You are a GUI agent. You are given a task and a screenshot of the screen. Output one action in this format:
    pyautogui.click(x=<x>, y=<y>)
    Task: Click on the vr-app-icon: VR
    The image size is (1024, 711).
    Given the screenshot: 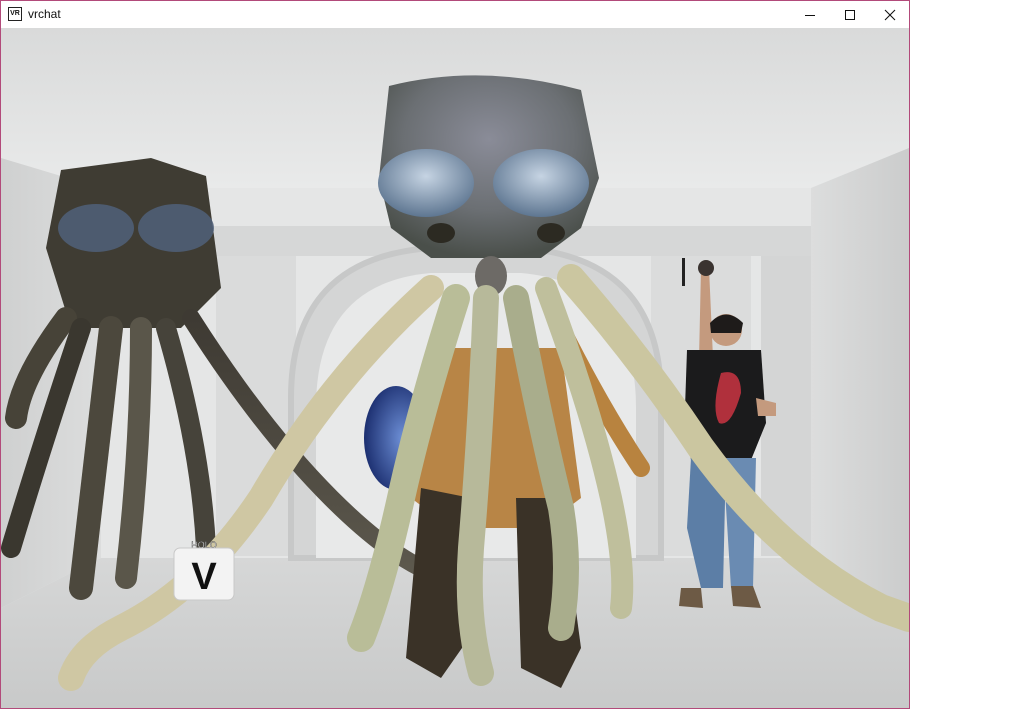 What is the action you would take?
    pyautogui.click(x=15, y=14)
    